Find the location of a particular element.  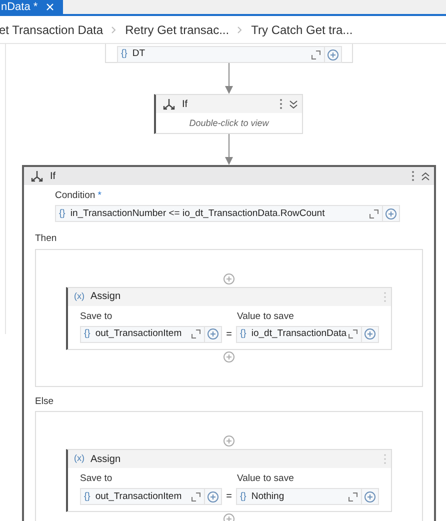

field-label: Condition * is located at coordinates (78, 196).